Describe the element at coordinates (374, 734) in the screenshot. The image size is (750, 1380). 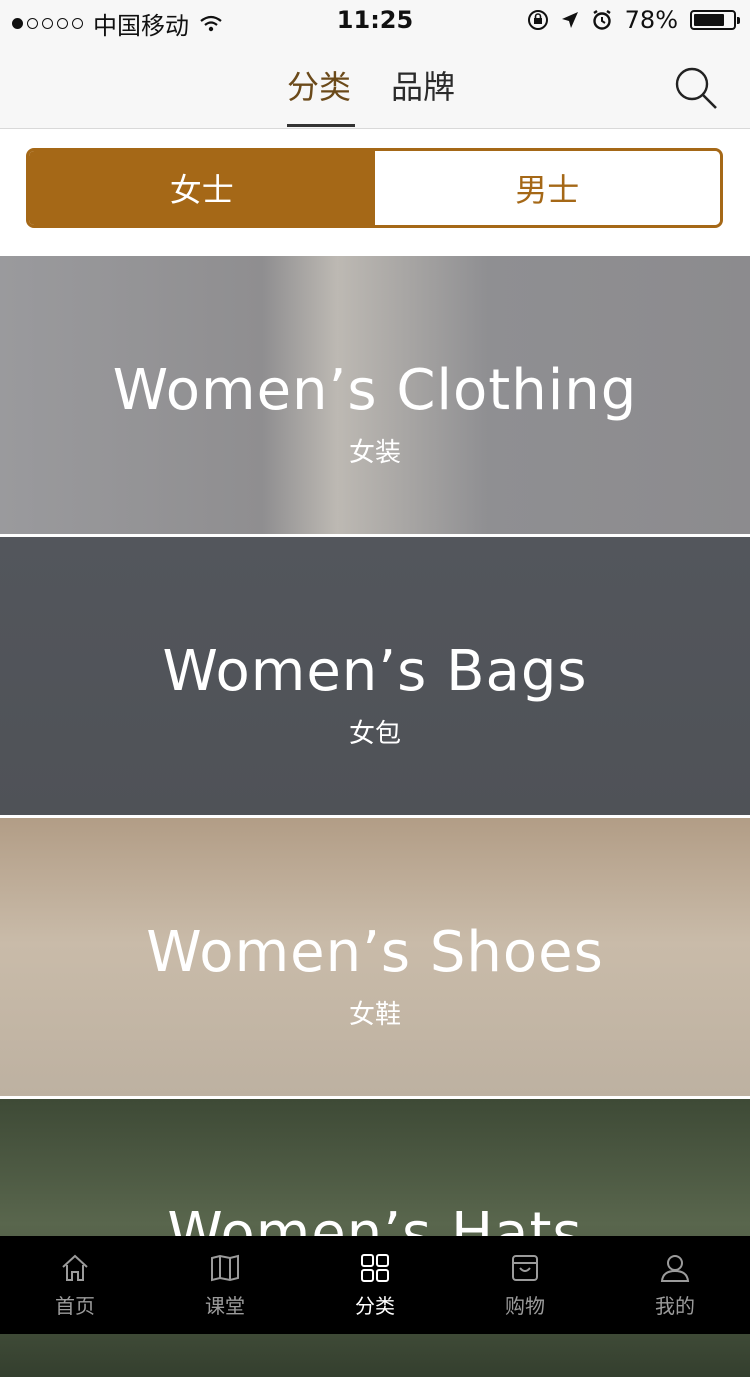
I see `category-subtitle: 女包` at that location.